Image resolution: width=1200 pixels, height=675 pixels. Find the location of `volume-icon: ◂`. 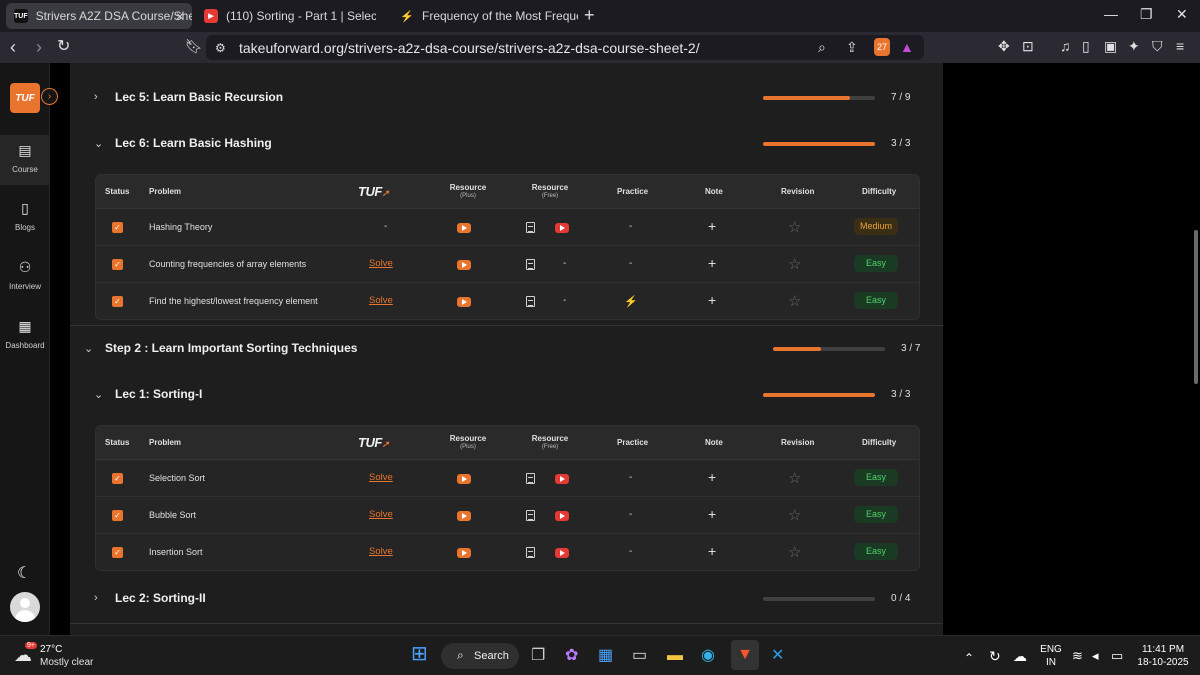

volume-icon: ◂ is located at coordinates (1095, 656).